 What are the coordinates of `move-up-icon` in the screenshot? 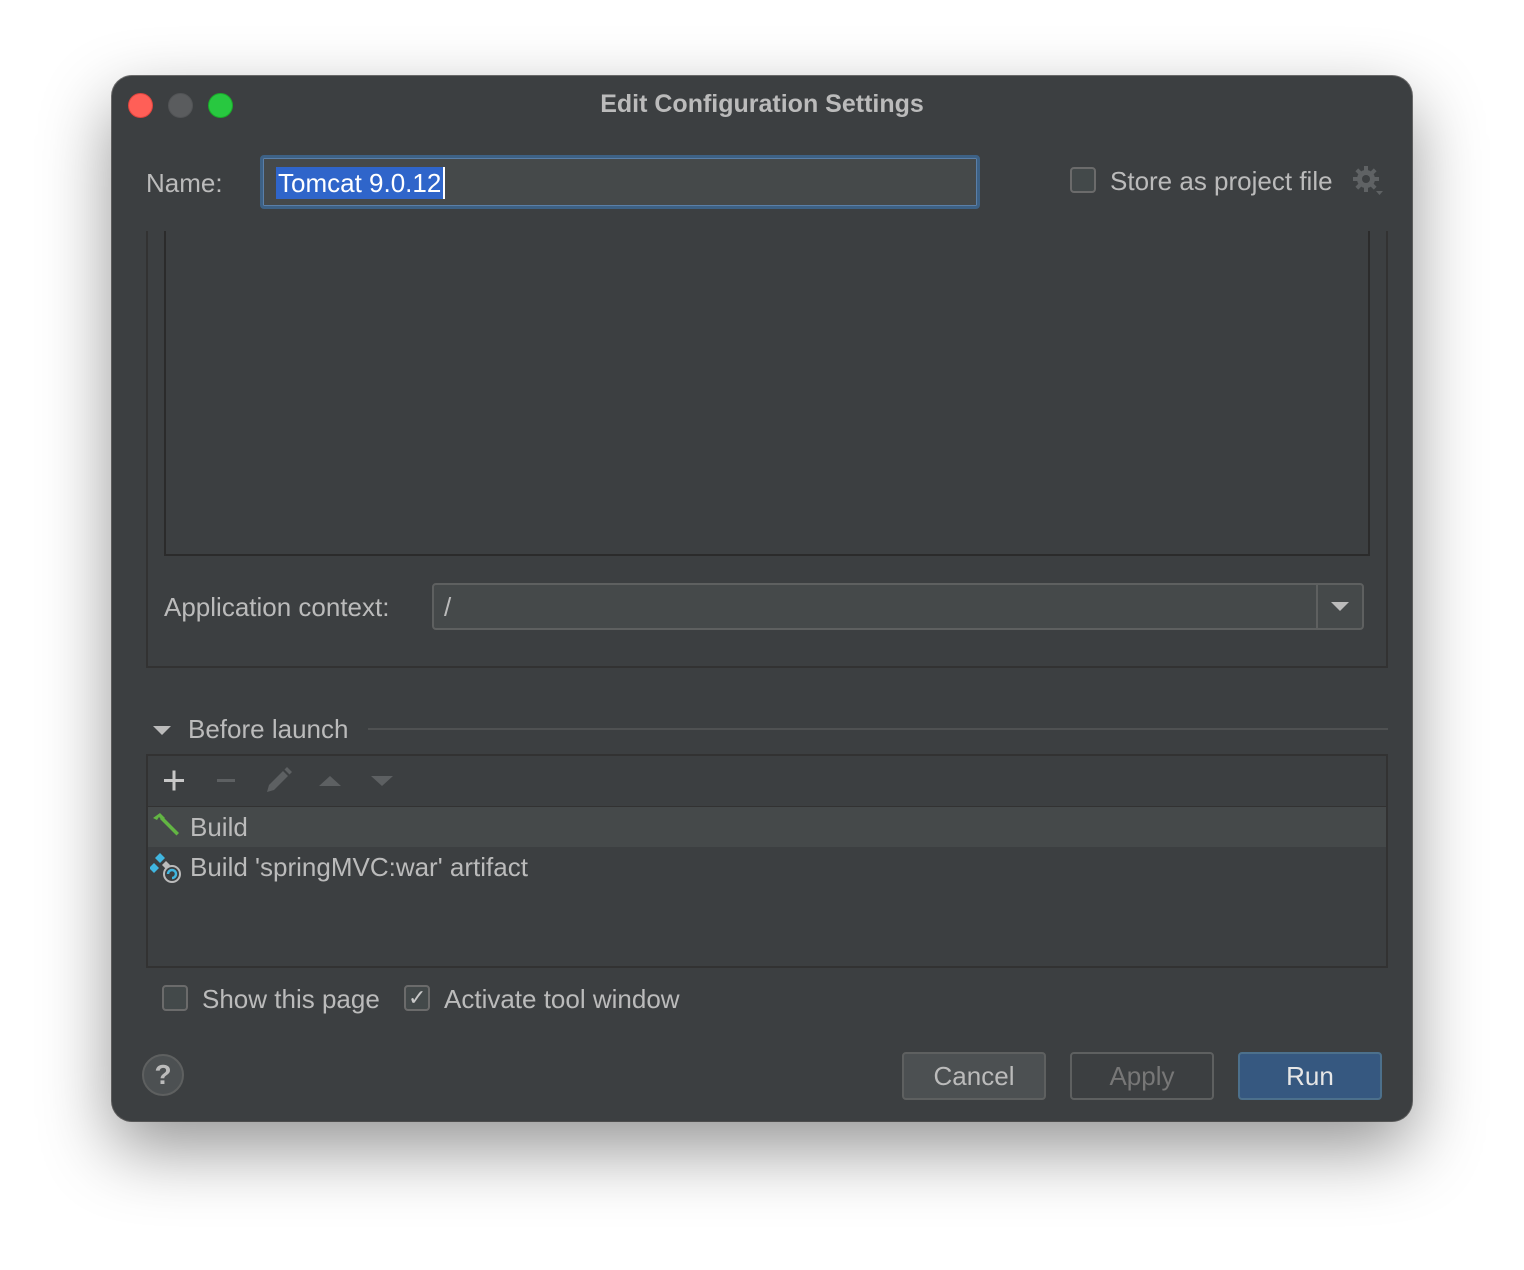 It's located at (330, 781).